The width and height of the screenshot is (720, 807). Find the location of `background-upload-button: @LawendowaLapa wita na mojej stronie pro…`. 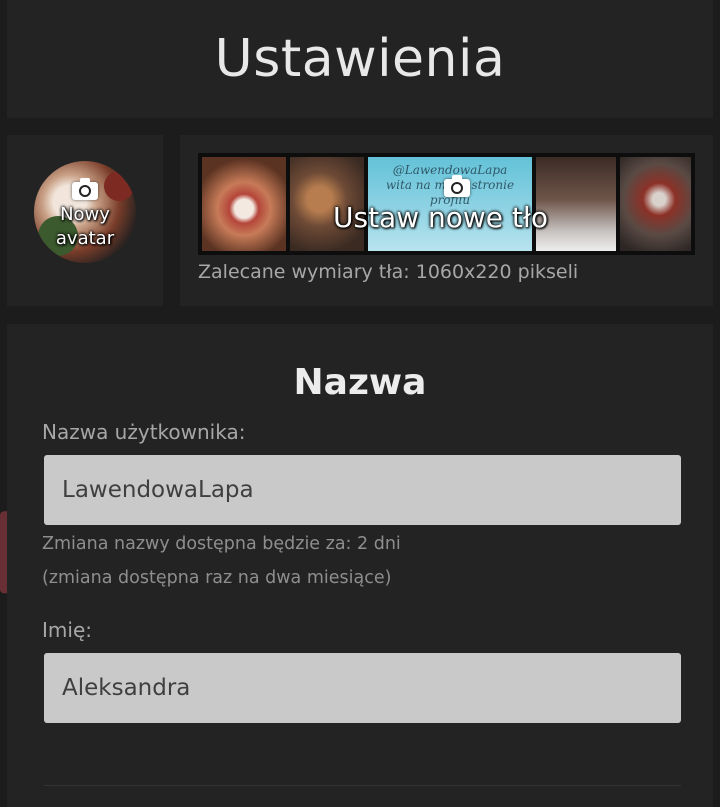

background-upload-button: @LawendowaLapa wita na mojej stronie pro… is located at coordinates (446, 204).